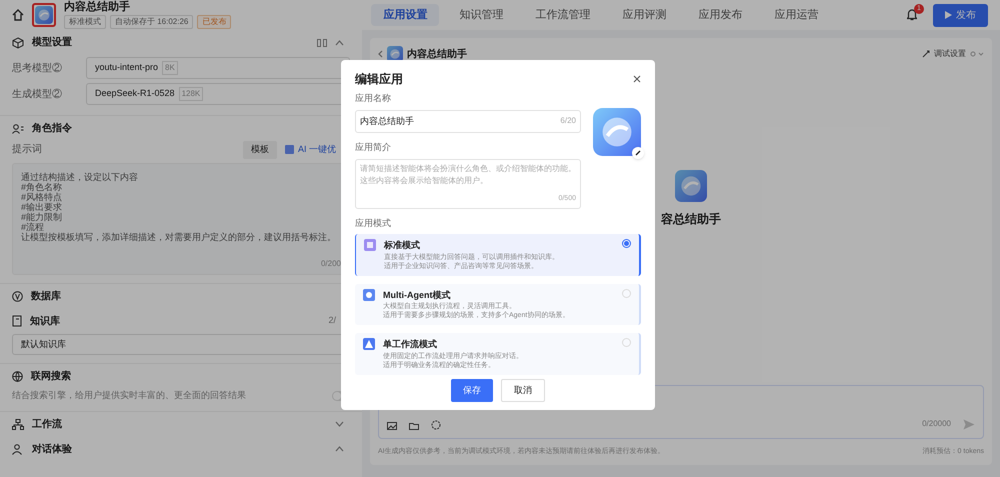 This screenshot has height=477, width=1000. What do you see at coordinates (45, 321) in the screenshot?
I see `section-title: 知识库` at bounding box center [45, 321].